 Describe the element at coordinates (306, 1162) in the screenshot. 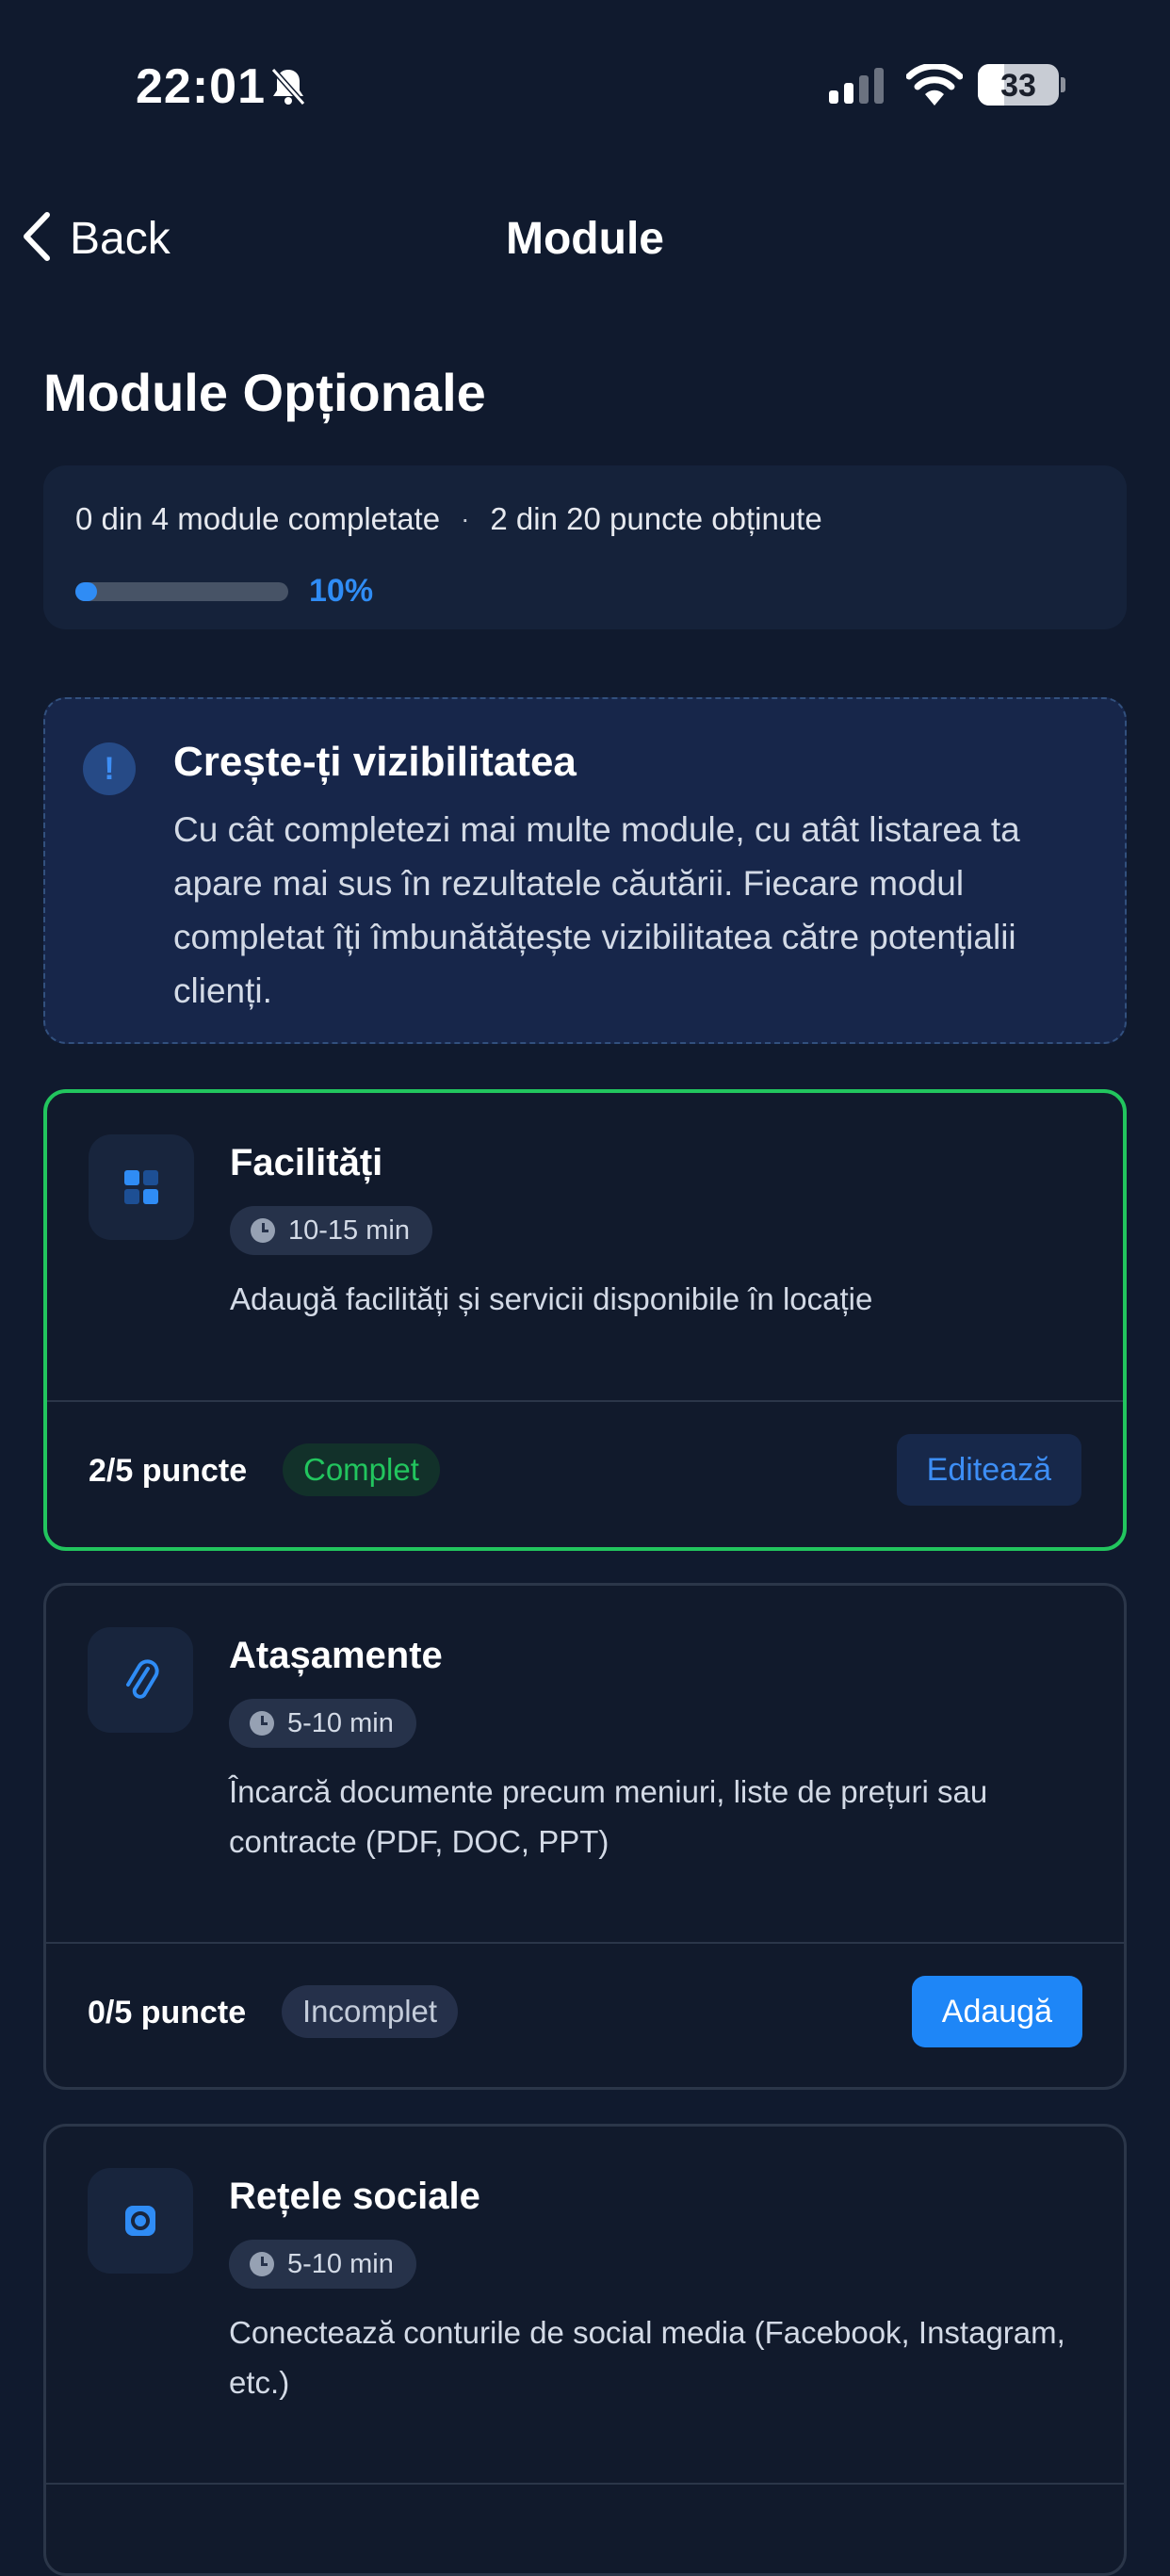

I see `module-title: Facilități` at that location.